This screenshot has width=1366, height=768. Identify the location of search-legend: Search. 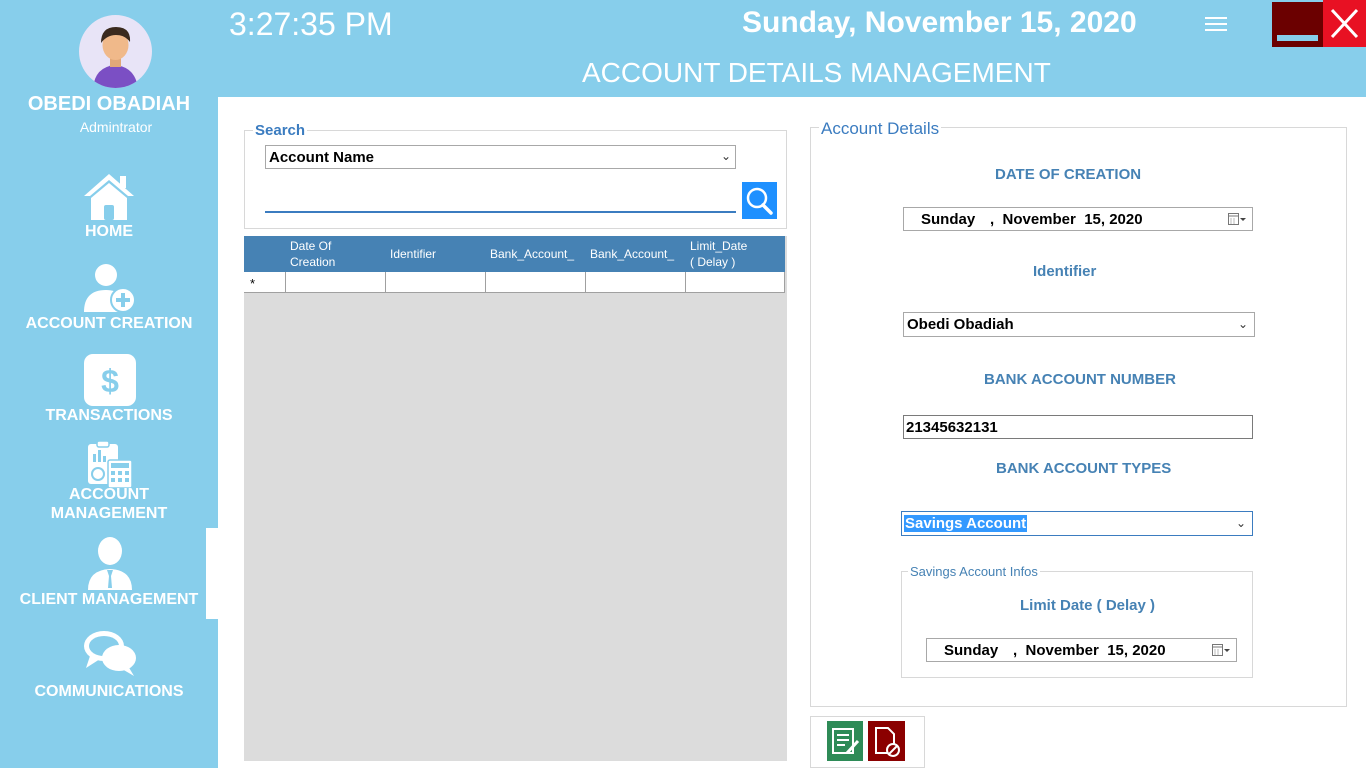
(280, 130).